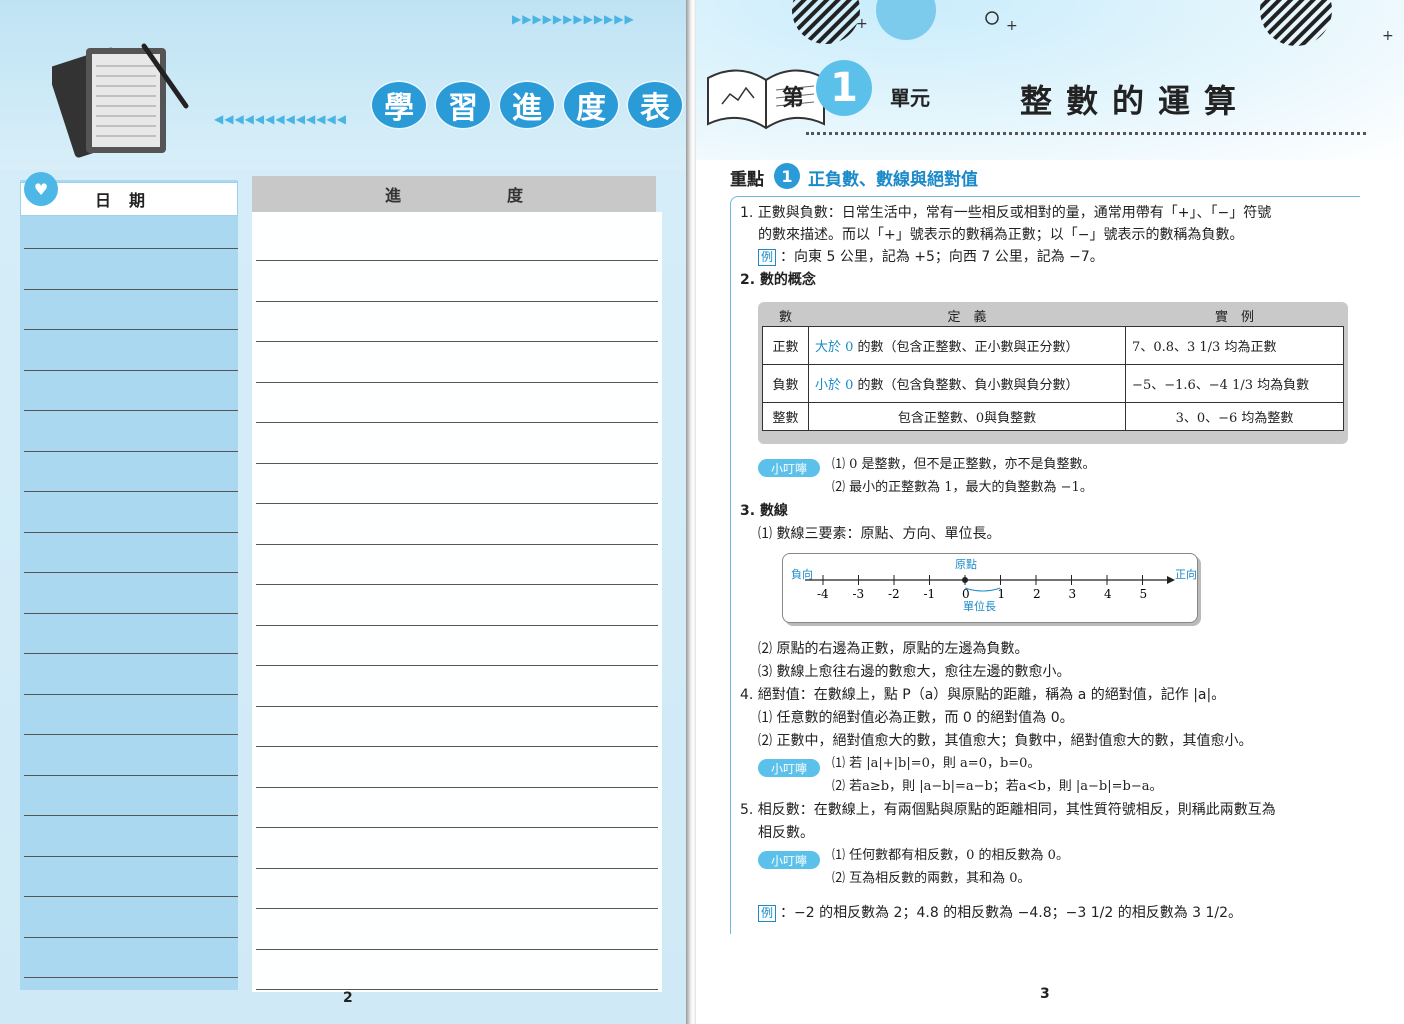 The height and width of the screenshot is (1024, 1404). What do you see at coordinates (1093, 23) in the screenshot?
I see `header-decoration: + + +` at bounding box center [1093, 23].